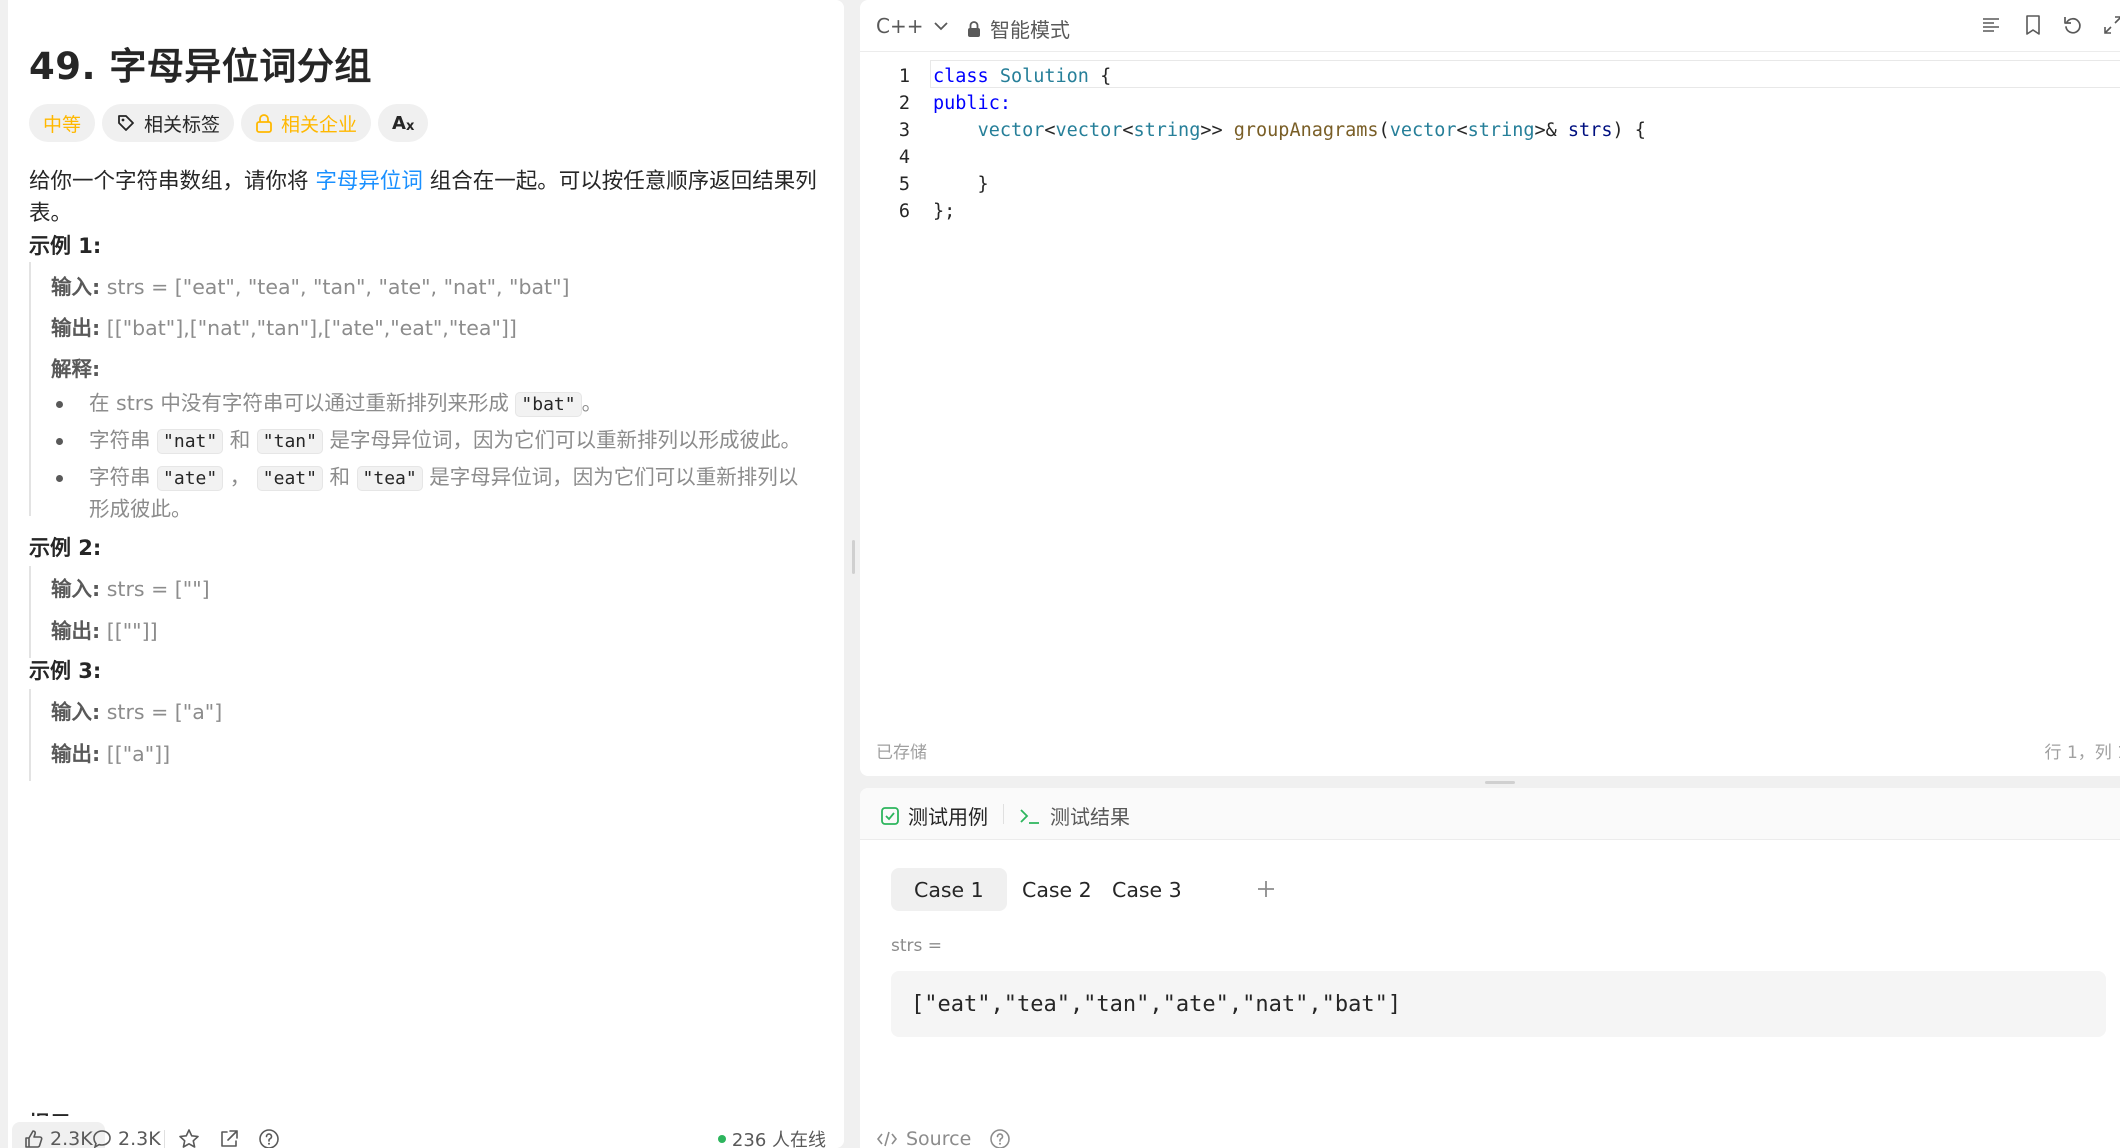 This screenshot has height=1148, width=2120. I want to click on like-button: 2.3K, so click(58, 1135).